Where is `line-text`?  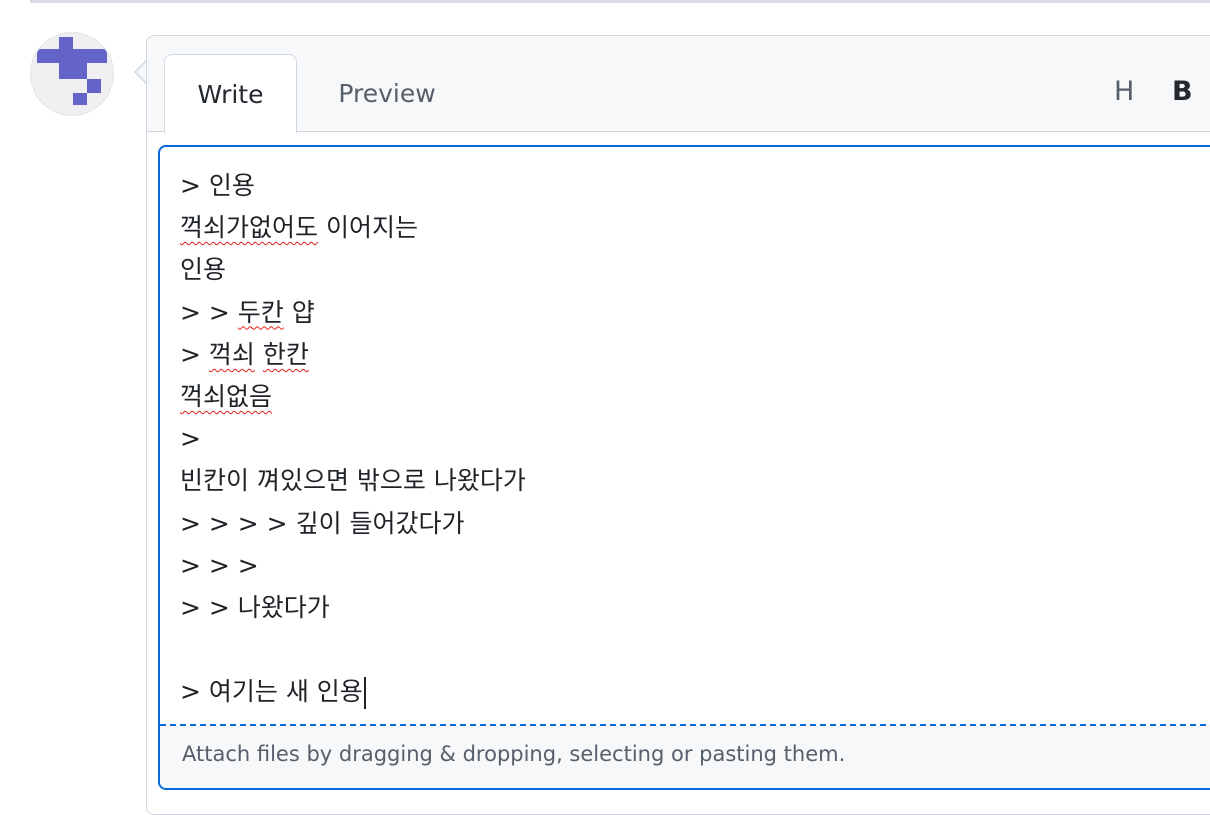
line-text is located at coordinates (259, 354).